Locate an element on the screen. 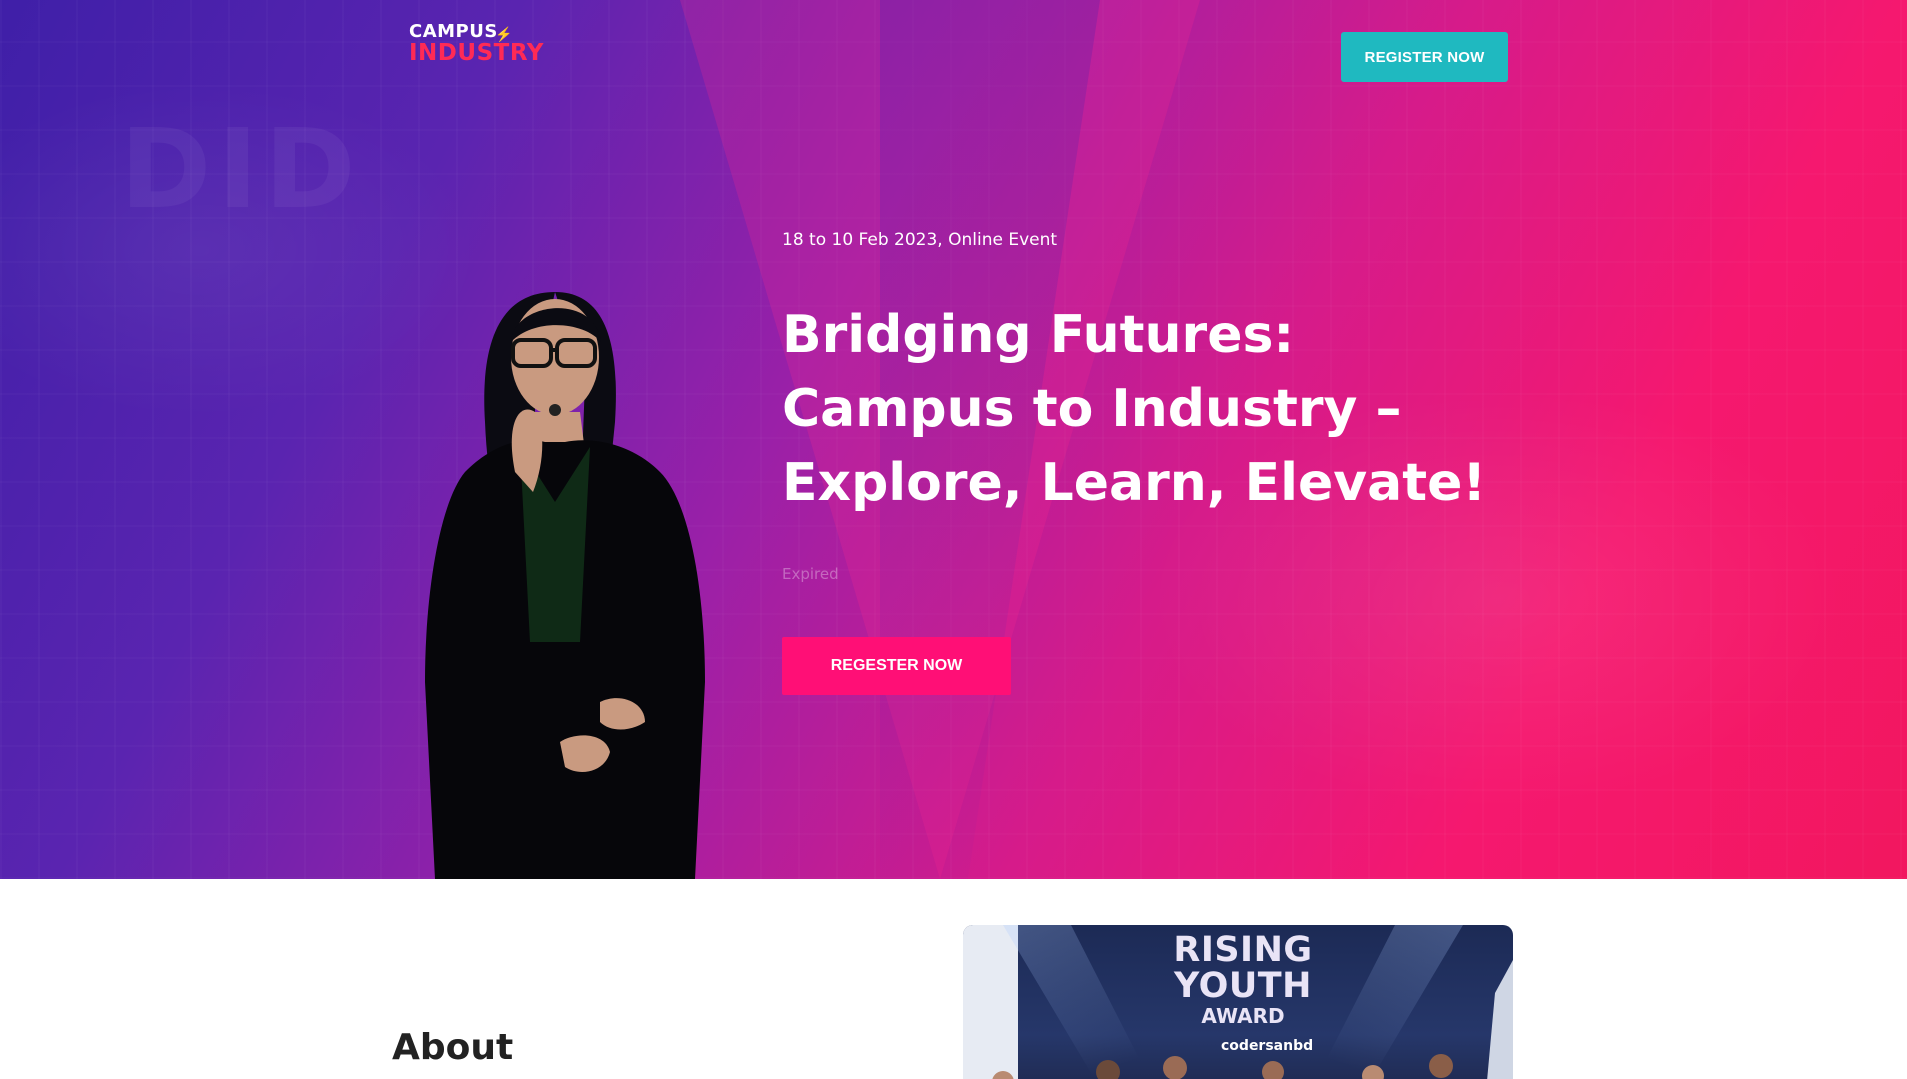  photo-award-line3: AWARD is located at coordinates (1243, 1016).